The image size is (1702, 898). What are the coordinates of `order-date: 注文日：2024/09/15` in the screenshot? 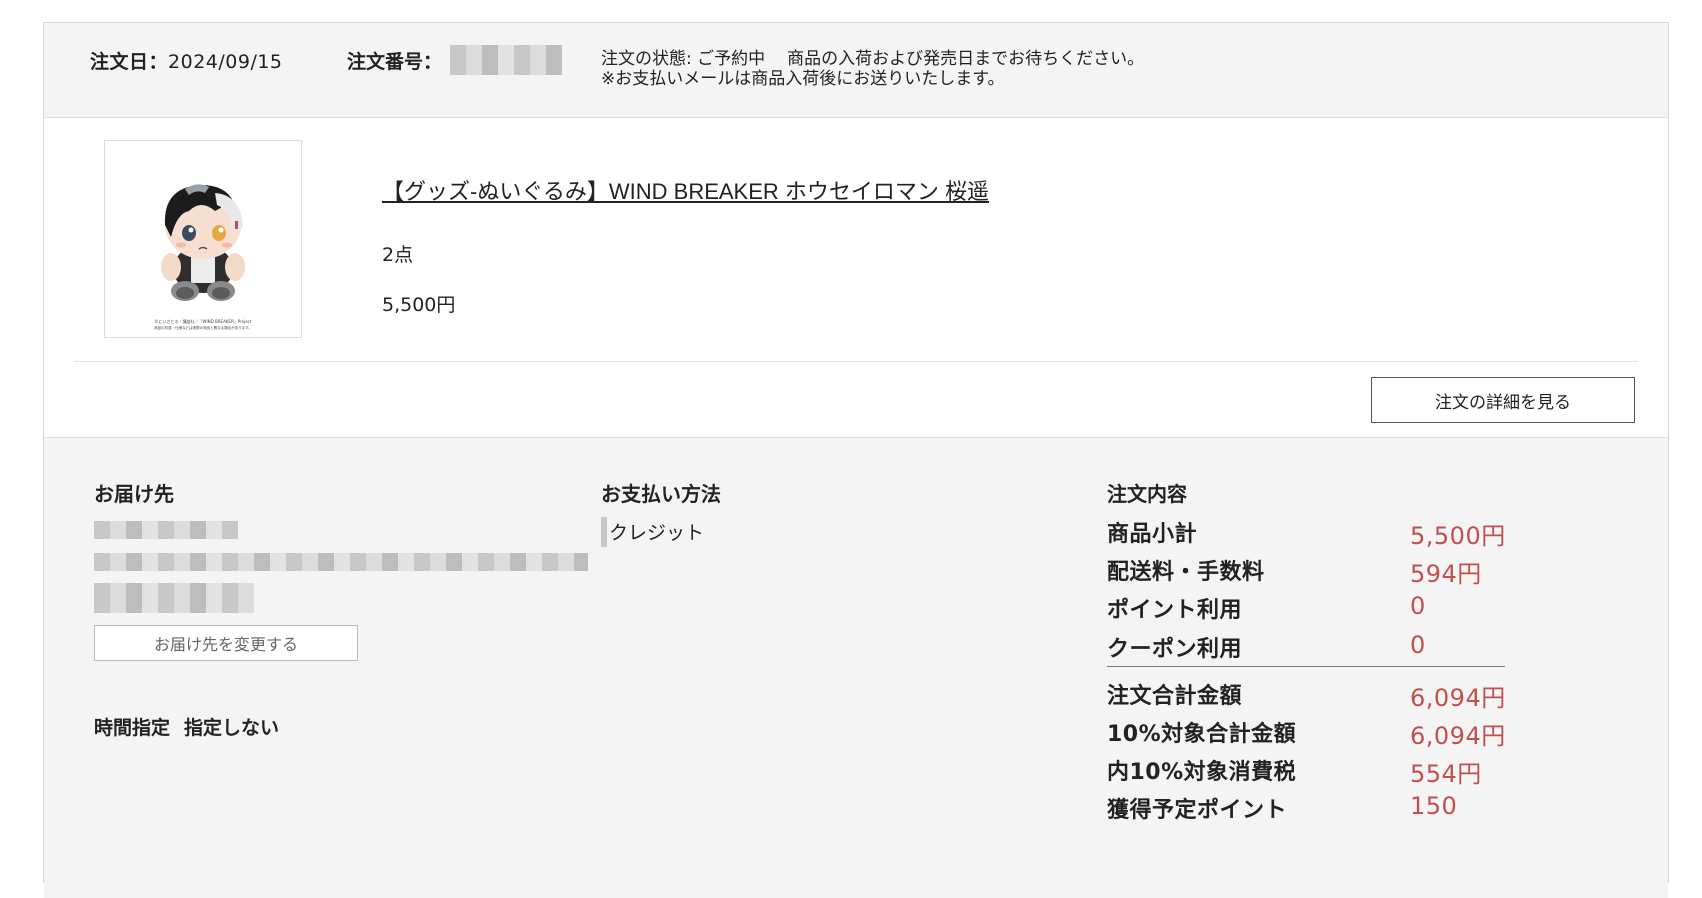 It's located at (186, 60).